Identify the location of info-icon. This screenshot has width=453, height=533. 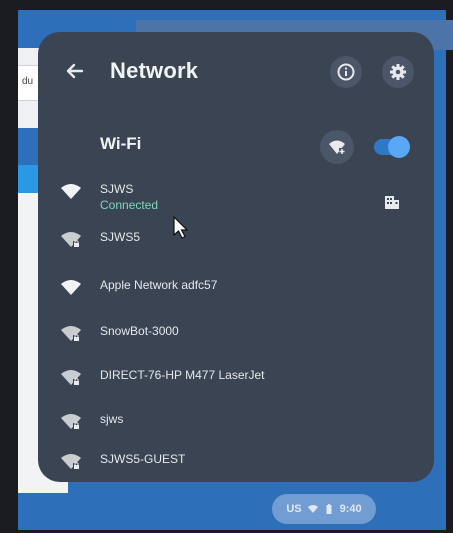
(346, 72).